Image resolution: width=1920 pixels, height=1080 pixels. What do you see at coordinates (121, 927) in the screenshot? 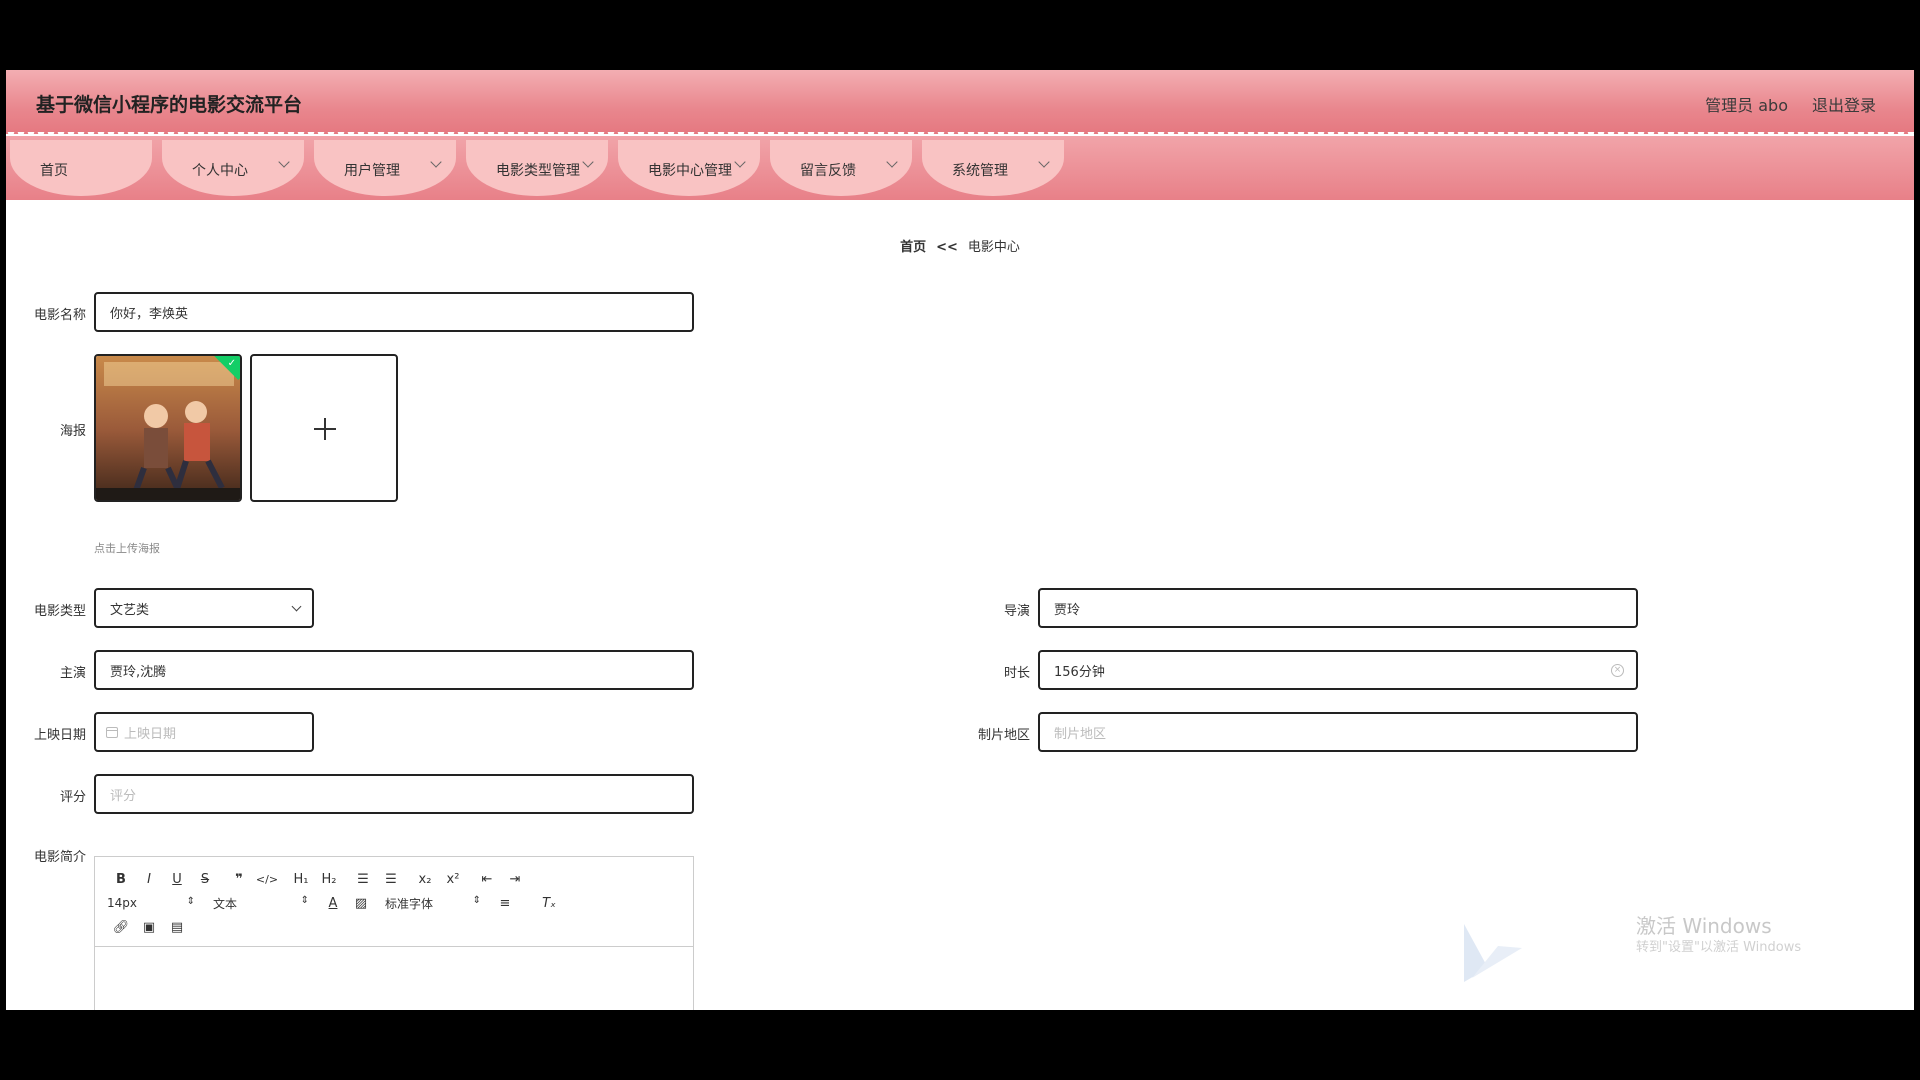
I see `link-icon: 🔗︎` at bounding box center [121, 927].